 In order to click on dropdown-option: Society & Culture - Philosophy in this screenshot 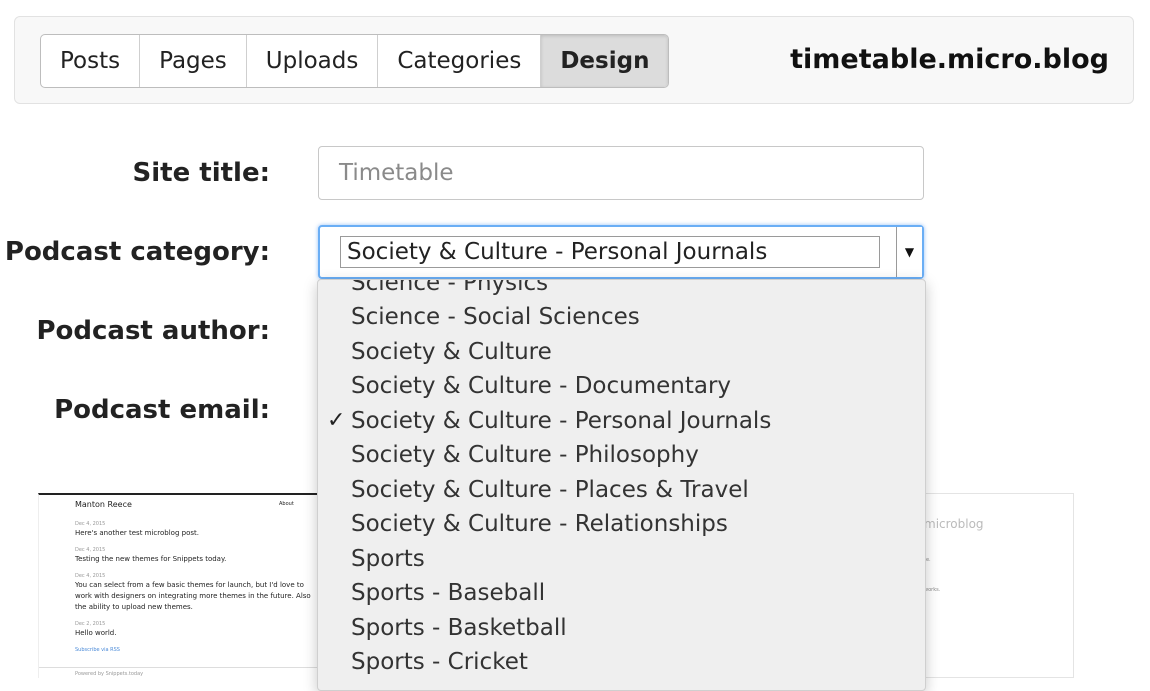, I will do `click(621, 455)`.